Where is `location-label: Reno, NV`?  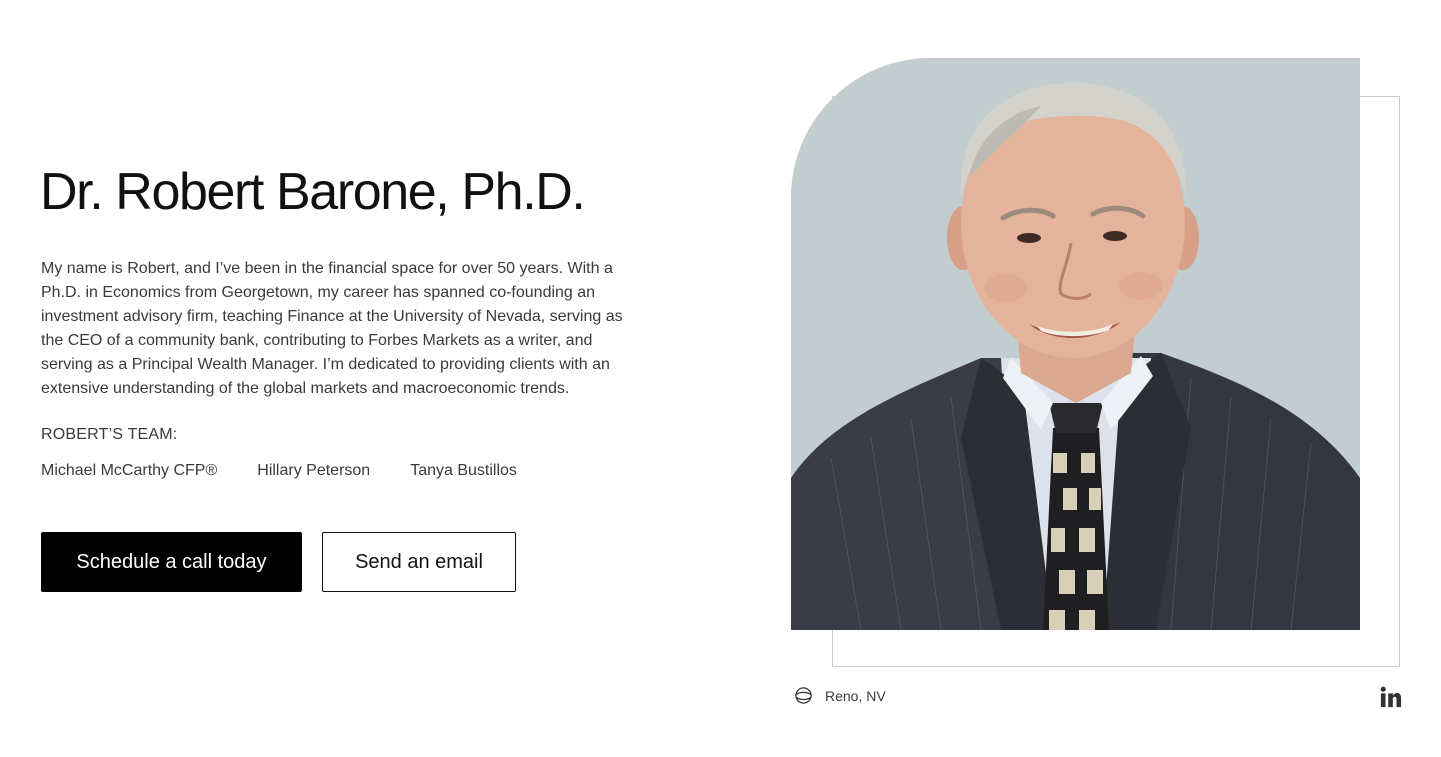 location-label: Reno, NV is located at coordinates (855, 695).